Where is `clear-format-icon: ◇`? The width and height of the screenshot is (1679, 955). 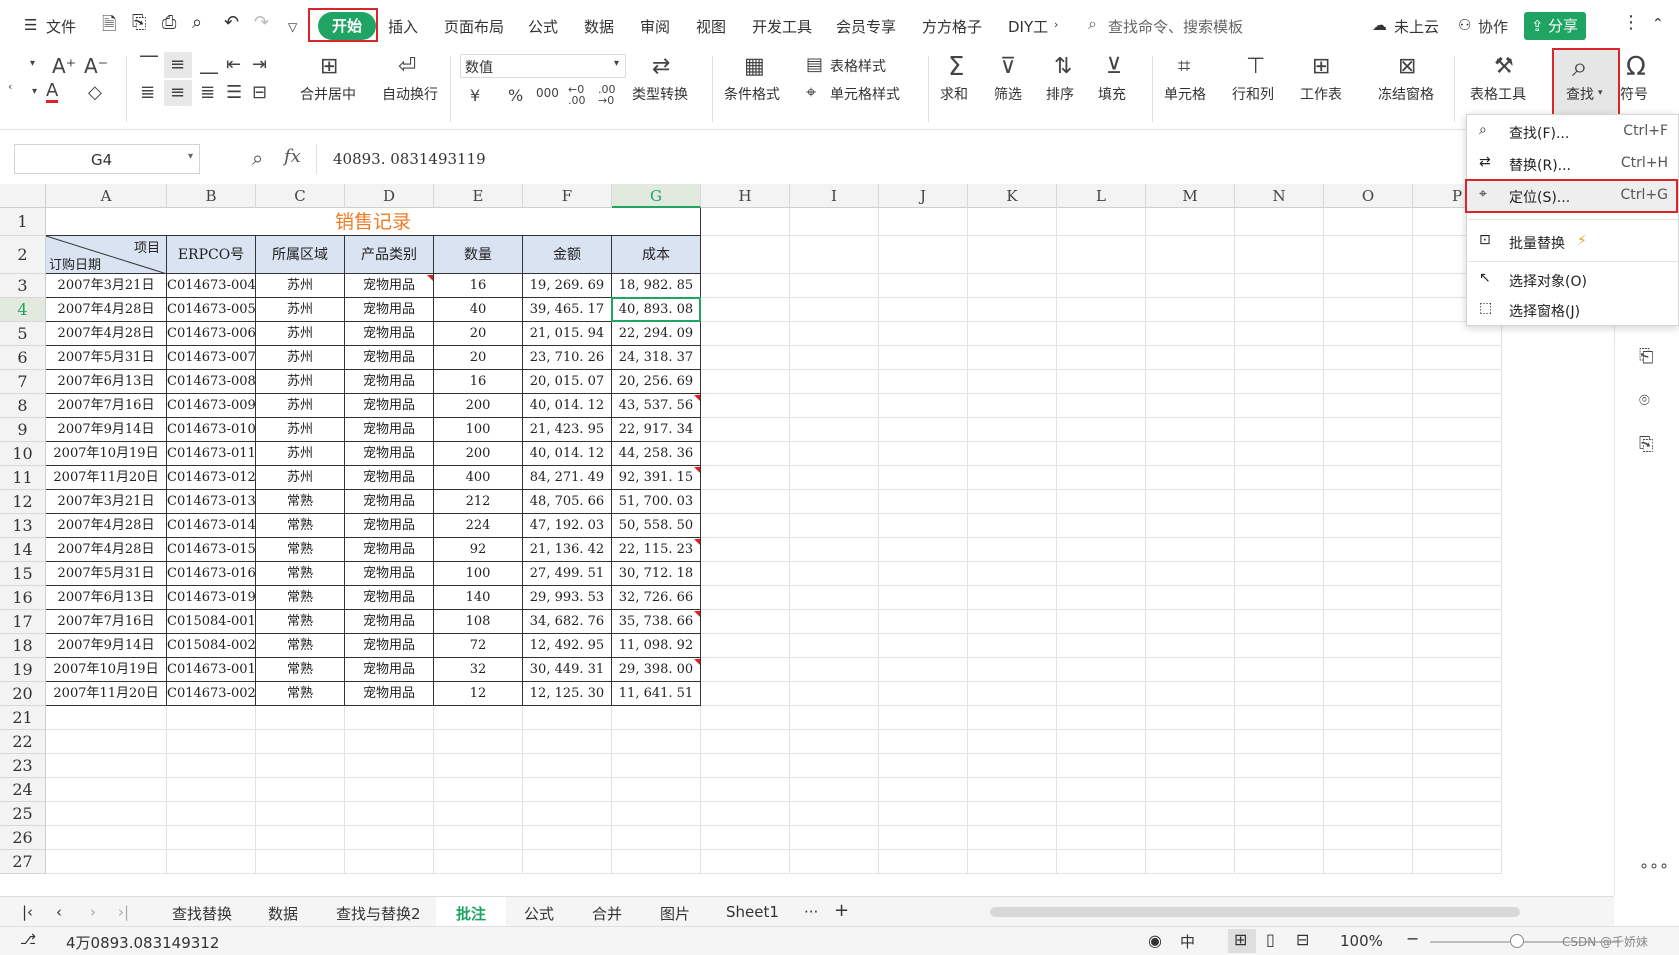
clear-format-icon: ◇ is located at coordinates (95, 92).